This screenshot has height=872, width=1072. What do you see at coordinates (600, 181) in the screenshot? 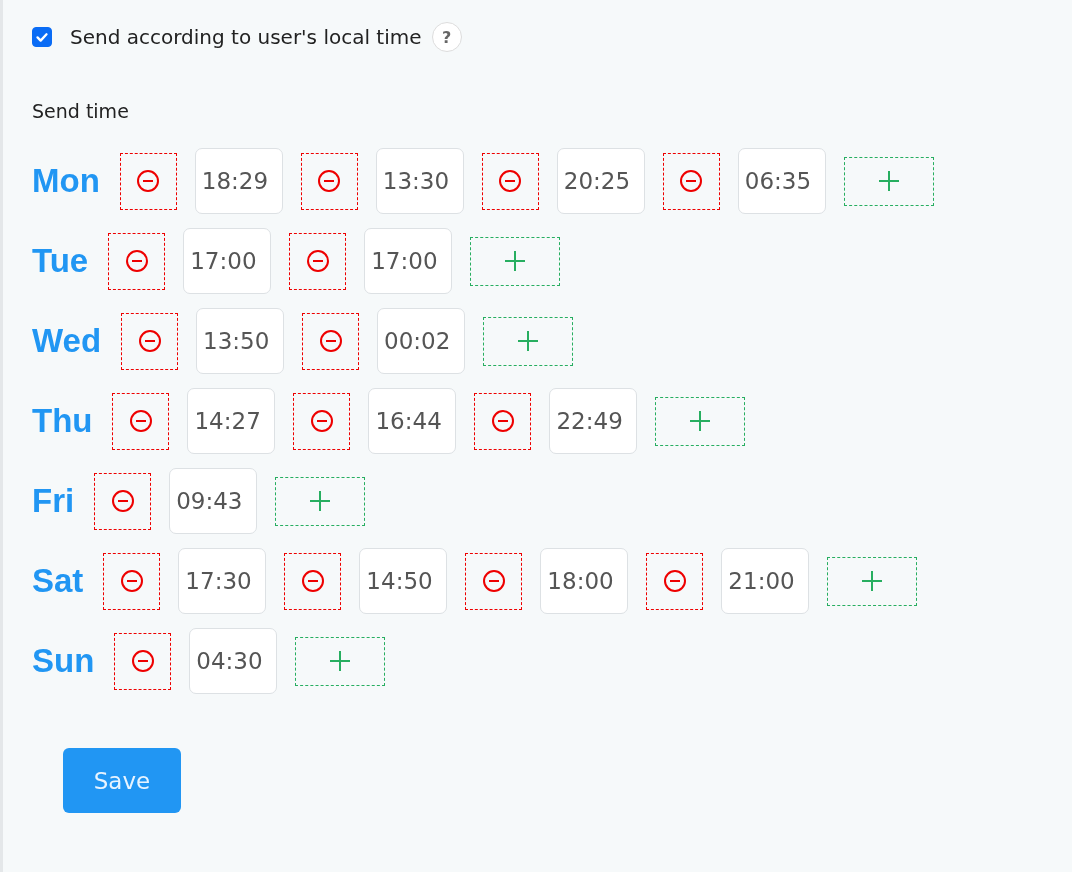
I see `time-field: 20:25` at bounding box center [600, 181].